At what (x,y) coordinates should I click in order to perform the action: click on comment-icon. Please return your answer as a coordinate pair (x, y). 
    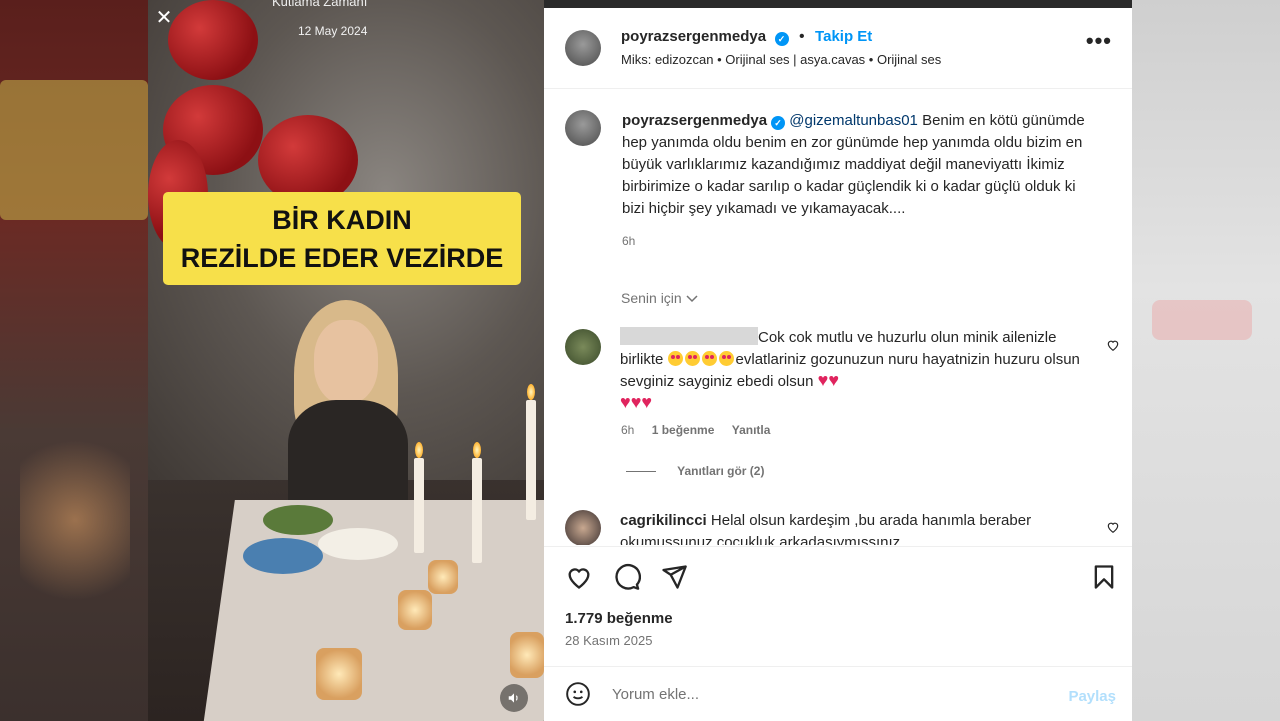
    Looking at the image, I should click on (627, 579).